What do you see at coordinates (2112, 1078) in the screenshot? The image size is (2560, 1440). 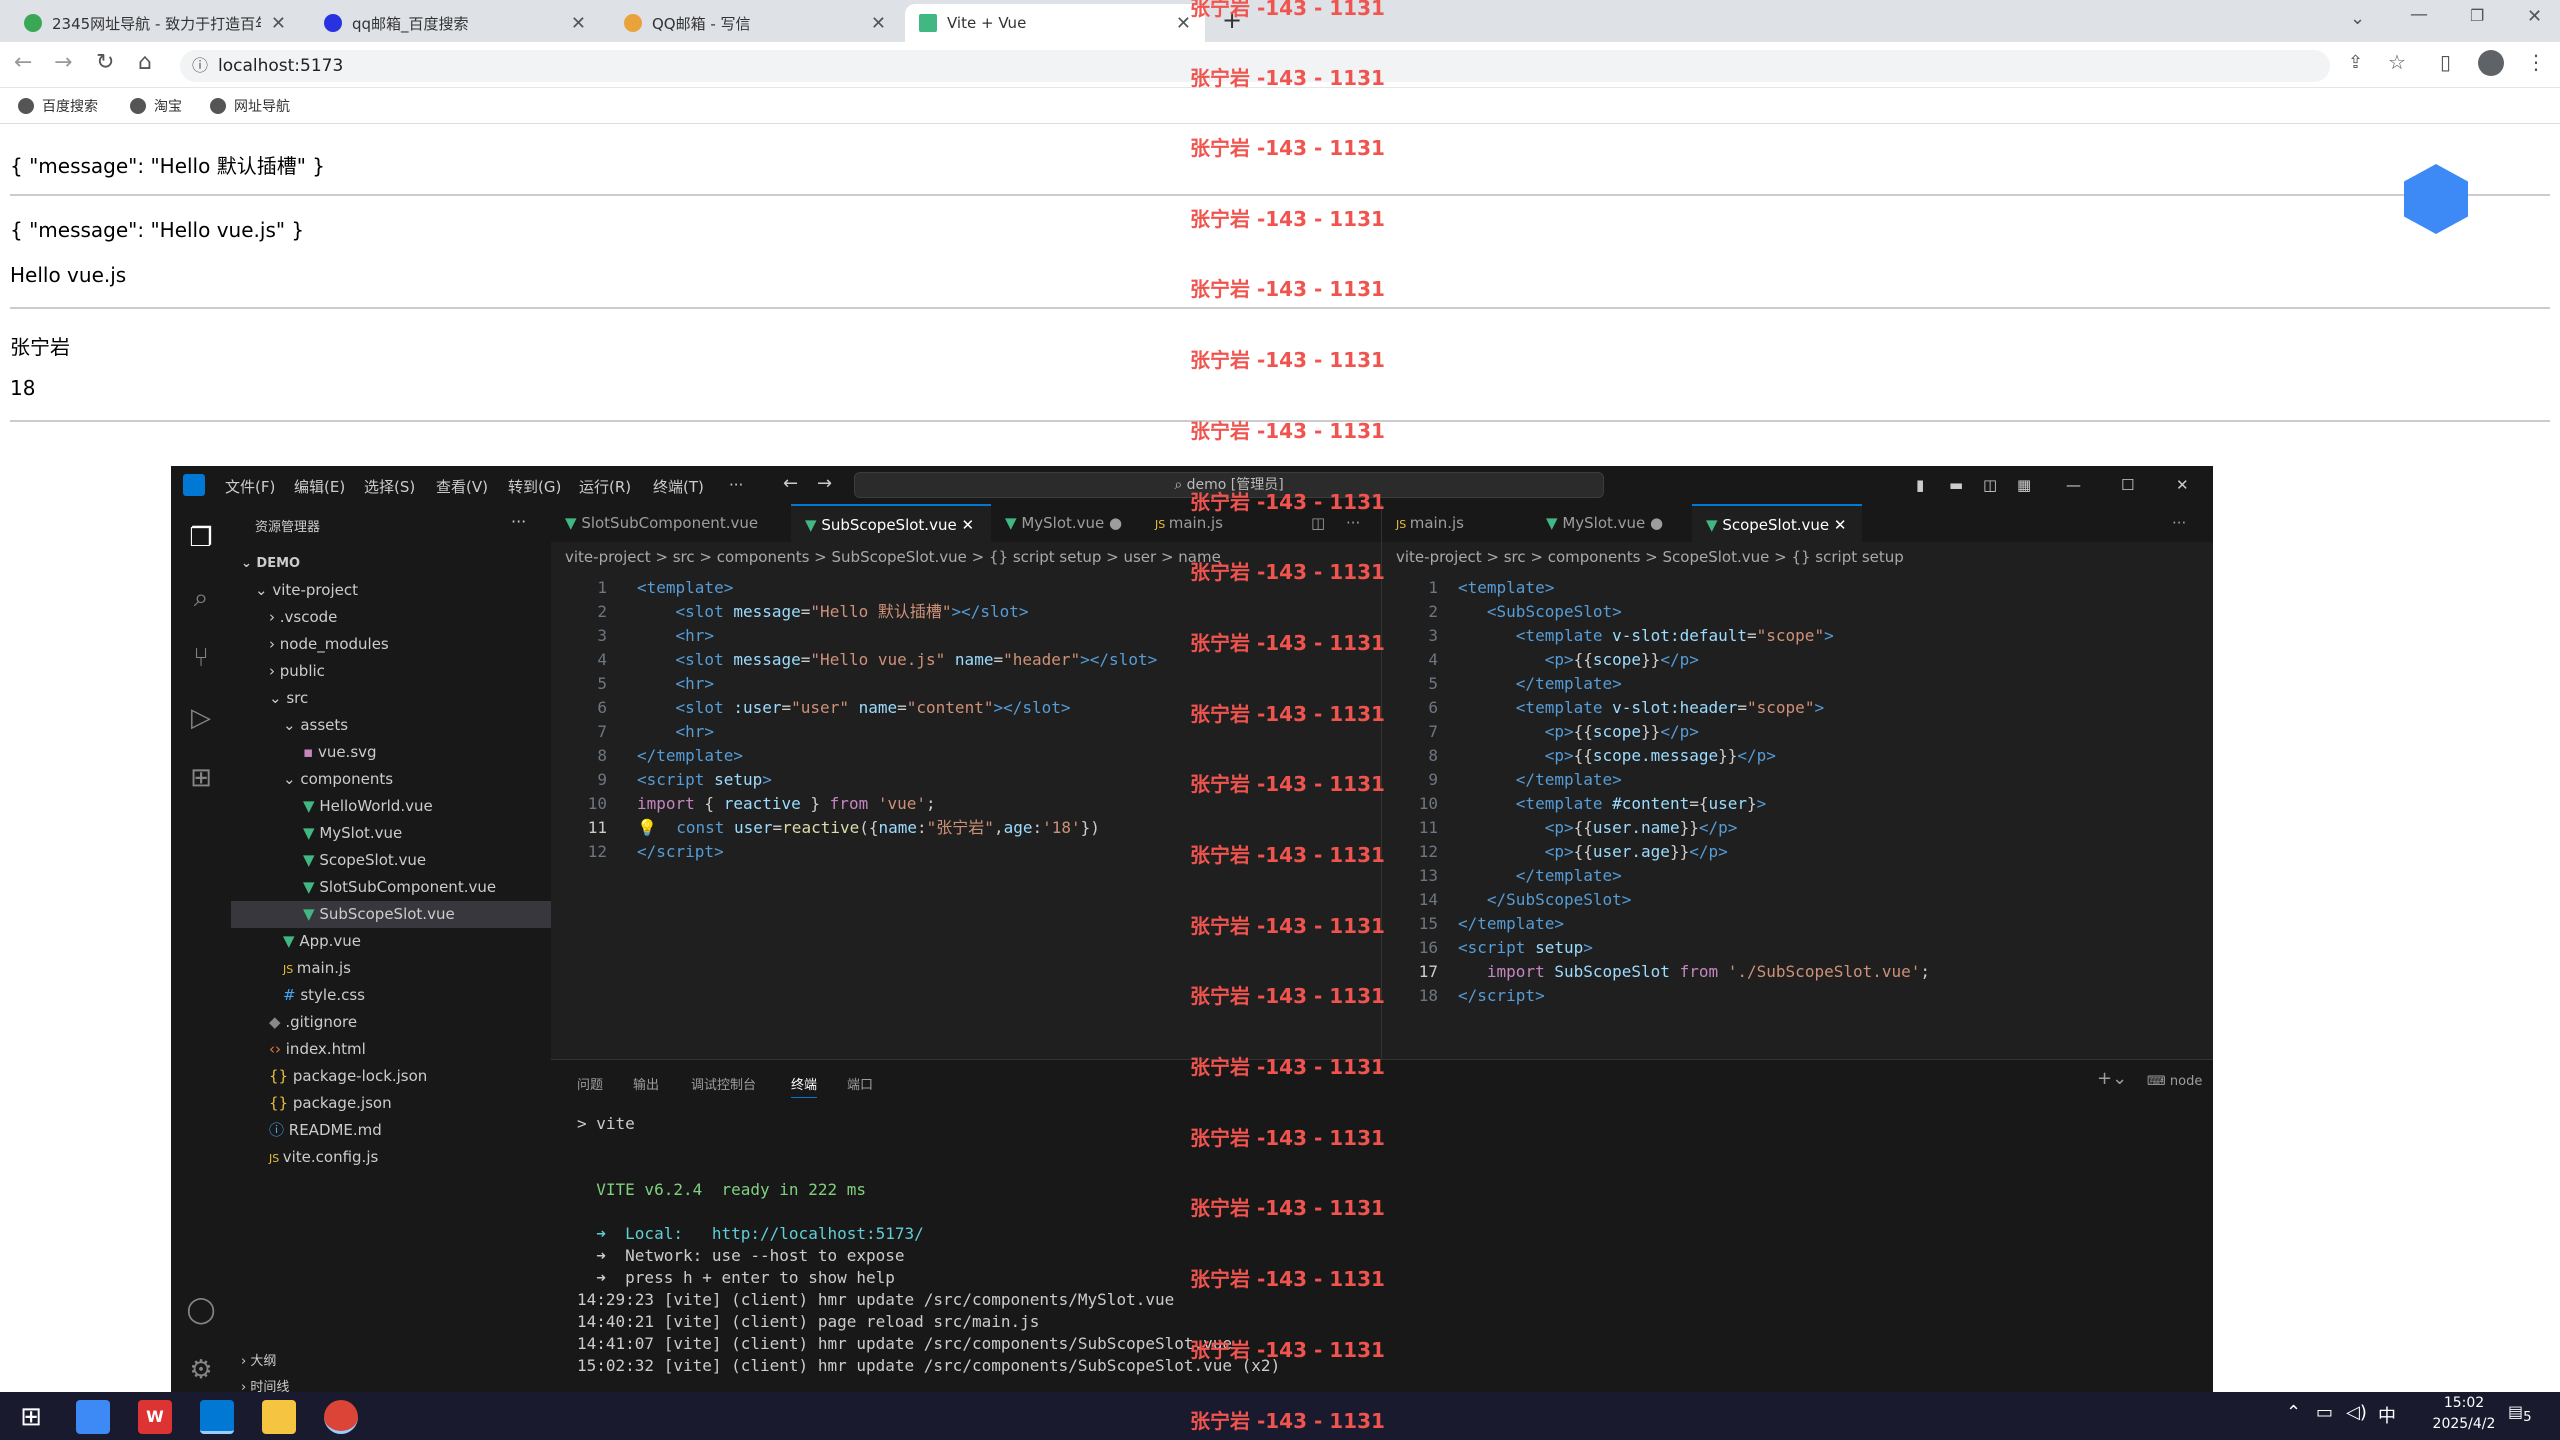 I see `new-terminal-icon: +⌄` at bounding box center [2112, 1078].